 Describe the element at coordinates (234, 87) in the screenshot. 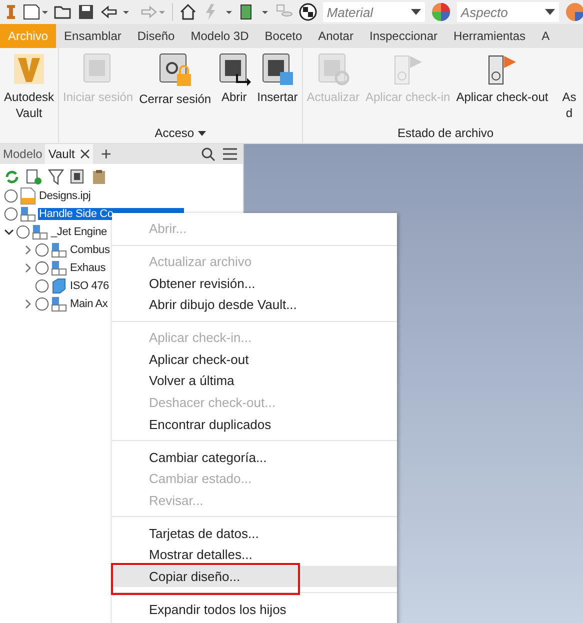

I see `ribbon-button: Abrir` at that location.